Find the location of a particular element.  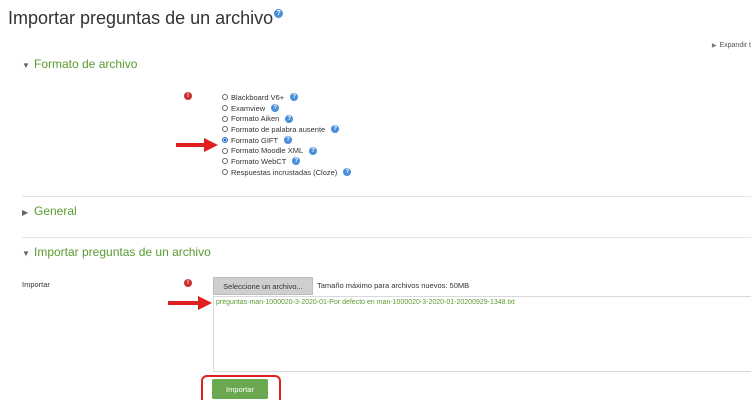

expand-all-link: ▶ Expandir t is located at coordinates (731, 45).